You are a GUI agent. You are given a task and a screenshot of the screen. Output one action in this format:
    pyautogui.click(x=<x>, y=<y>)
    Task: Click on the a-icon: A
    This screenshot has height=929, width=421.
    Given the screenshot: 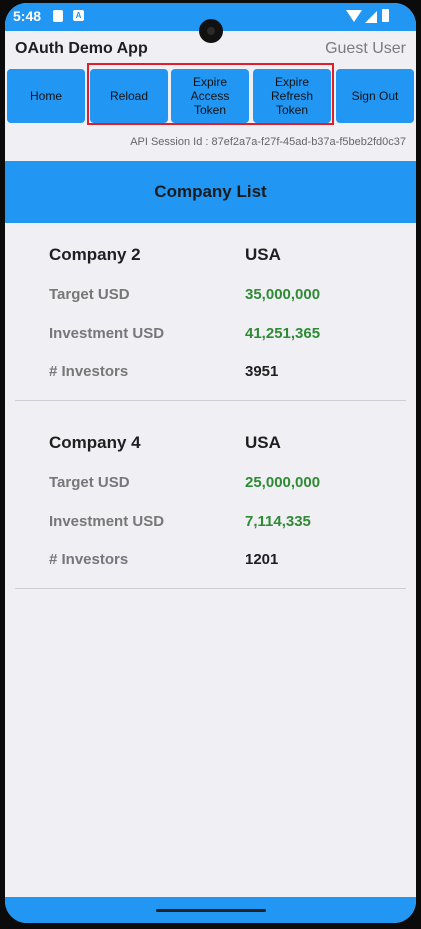 What is the action you would take?
    pyautogui.click(x=78, y=15)
    